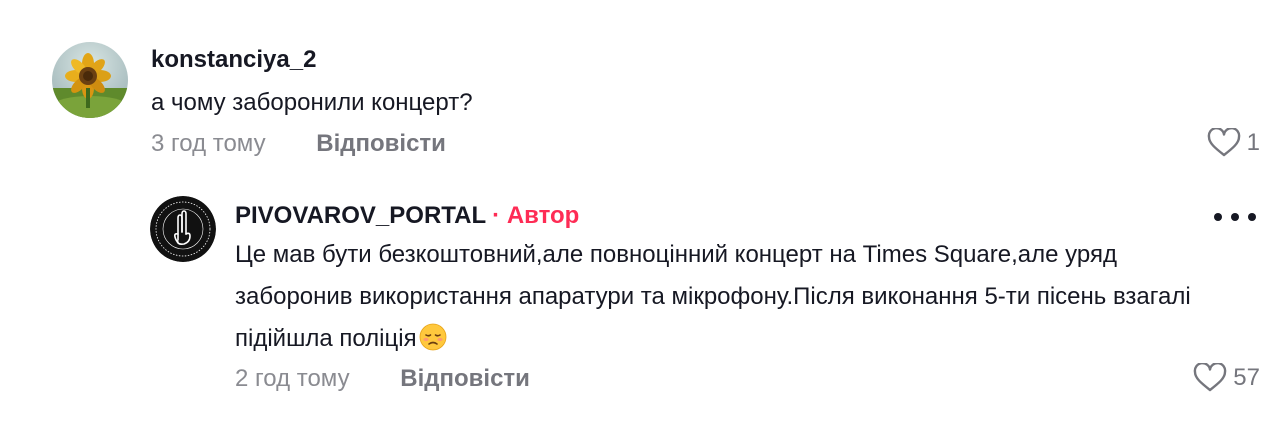 This screenshot has height=423, width=1280. What do you see at coordinates (312, 102) in the screenshot?
I see `comment-text: а чому заборонили концерт?` at bounding box center [312, 102].